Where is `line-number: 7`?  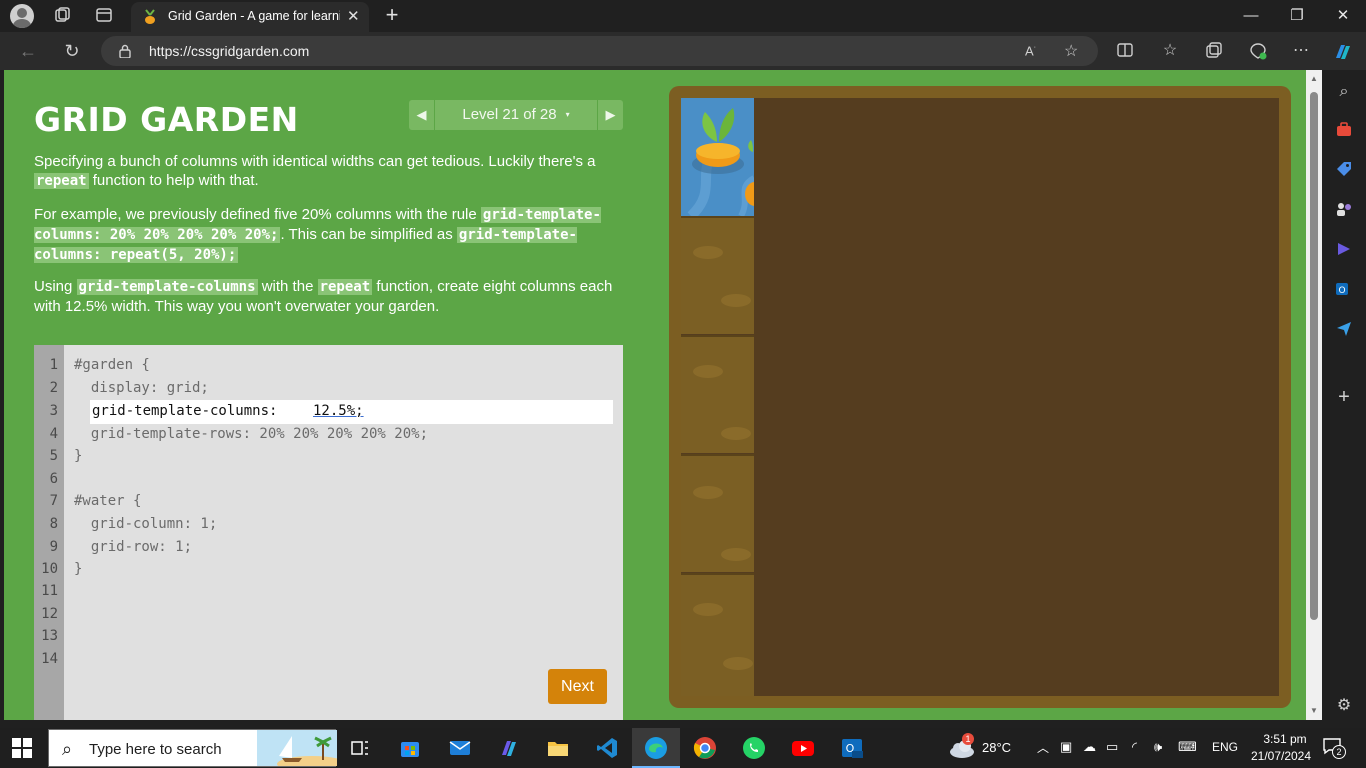 line-number: 7 is located at coordinates (53, 501).